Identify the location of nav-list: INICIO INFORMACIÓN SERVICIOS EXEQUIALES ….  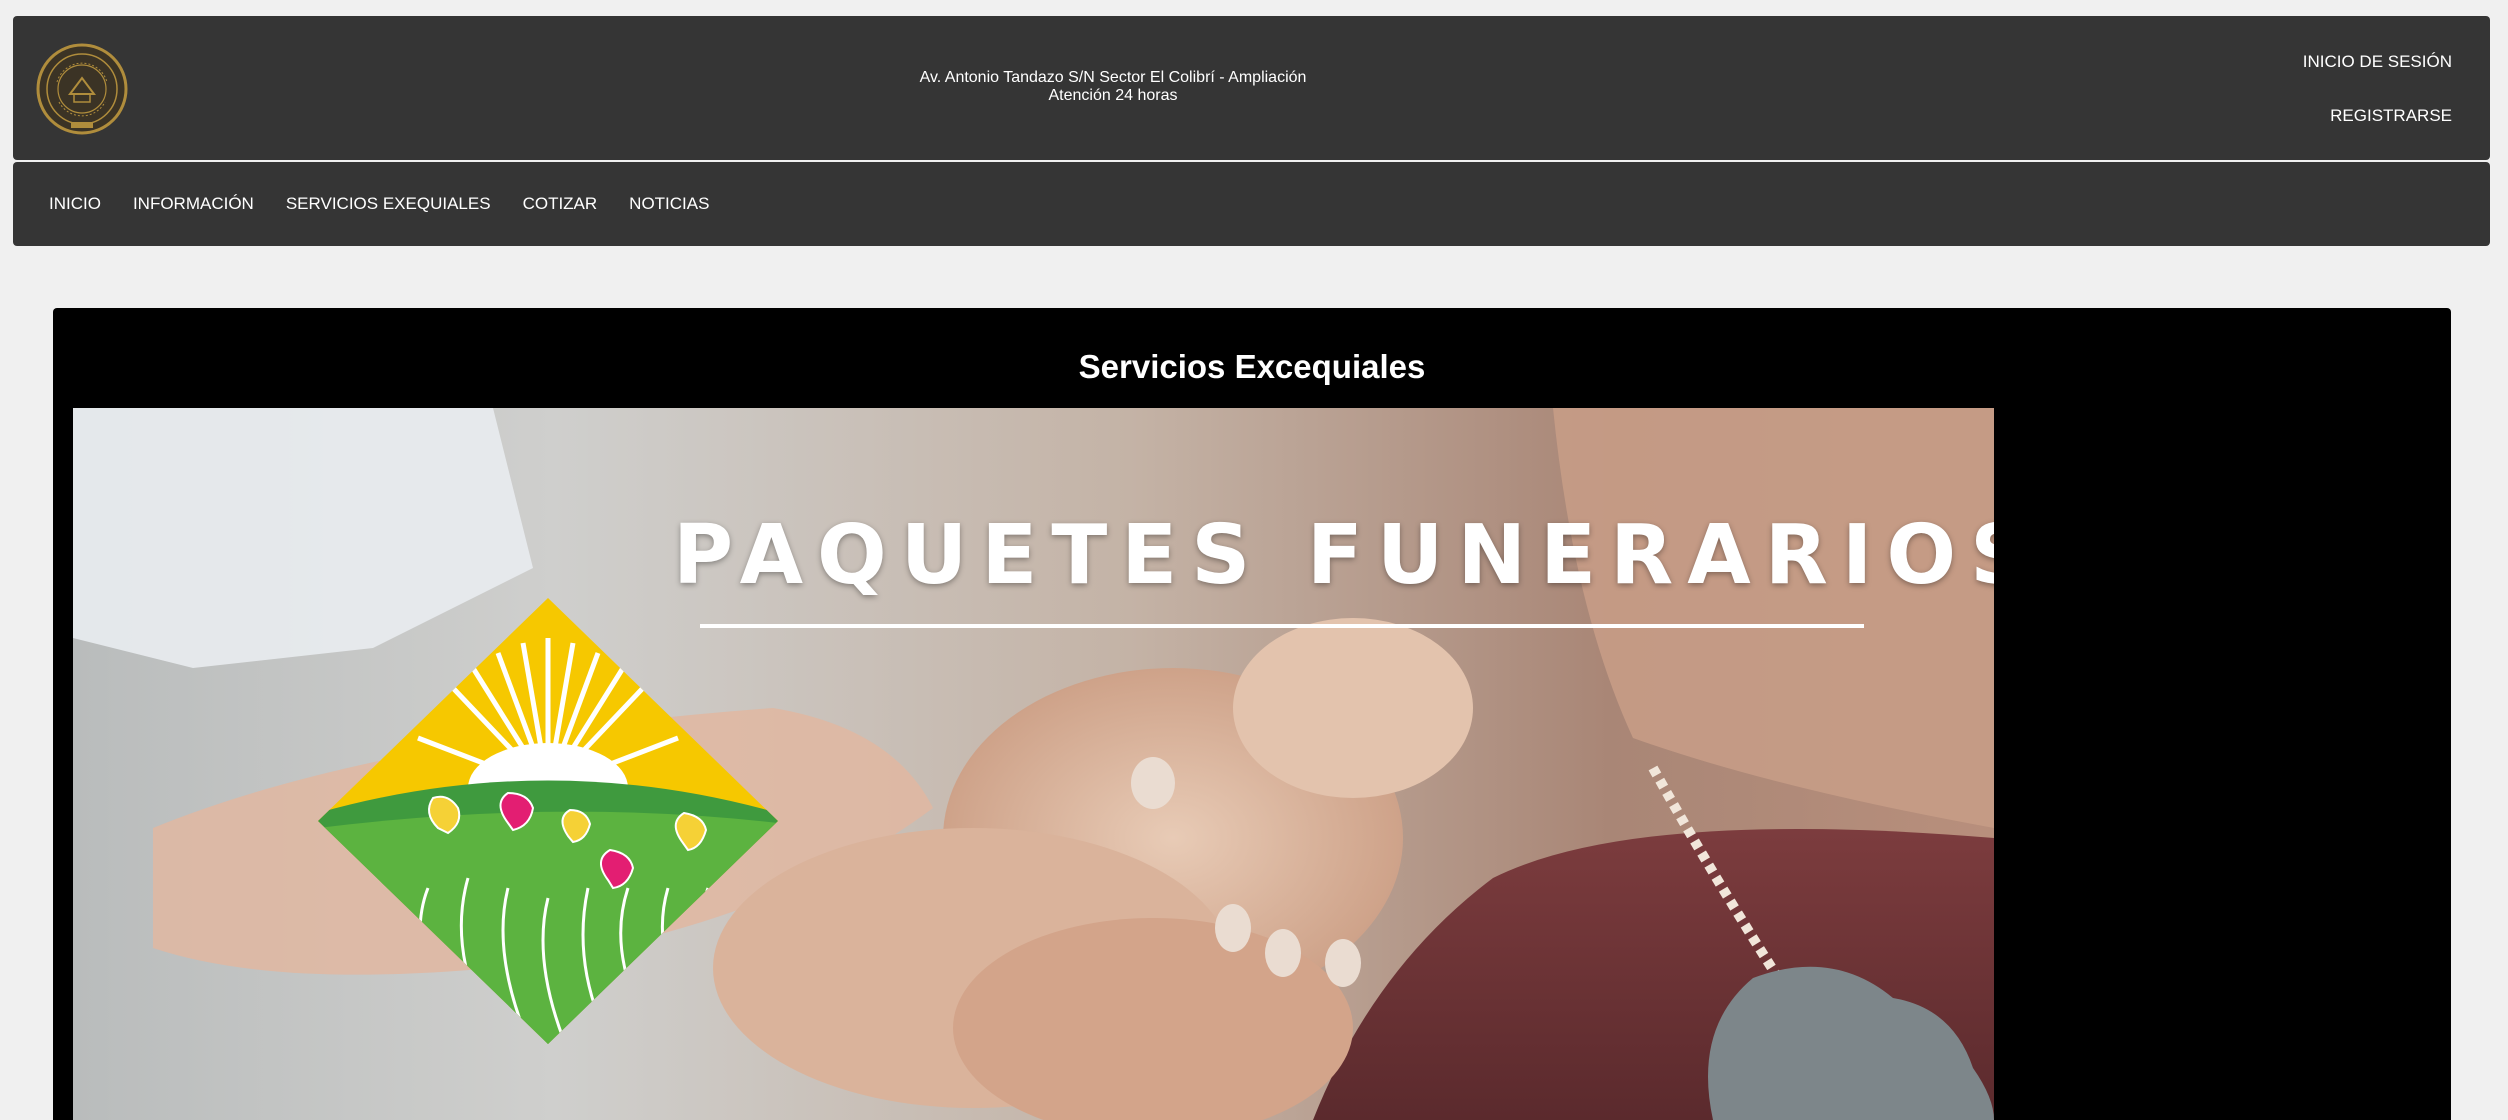
(379, 204).